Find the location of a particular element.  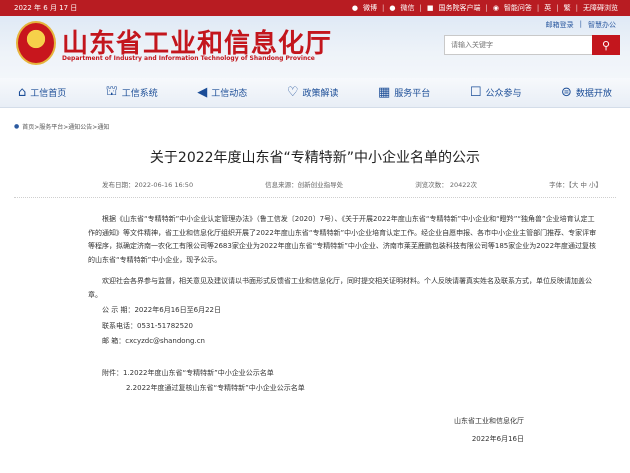

heart-icon: ♡ is located at coordinates (292, 92).